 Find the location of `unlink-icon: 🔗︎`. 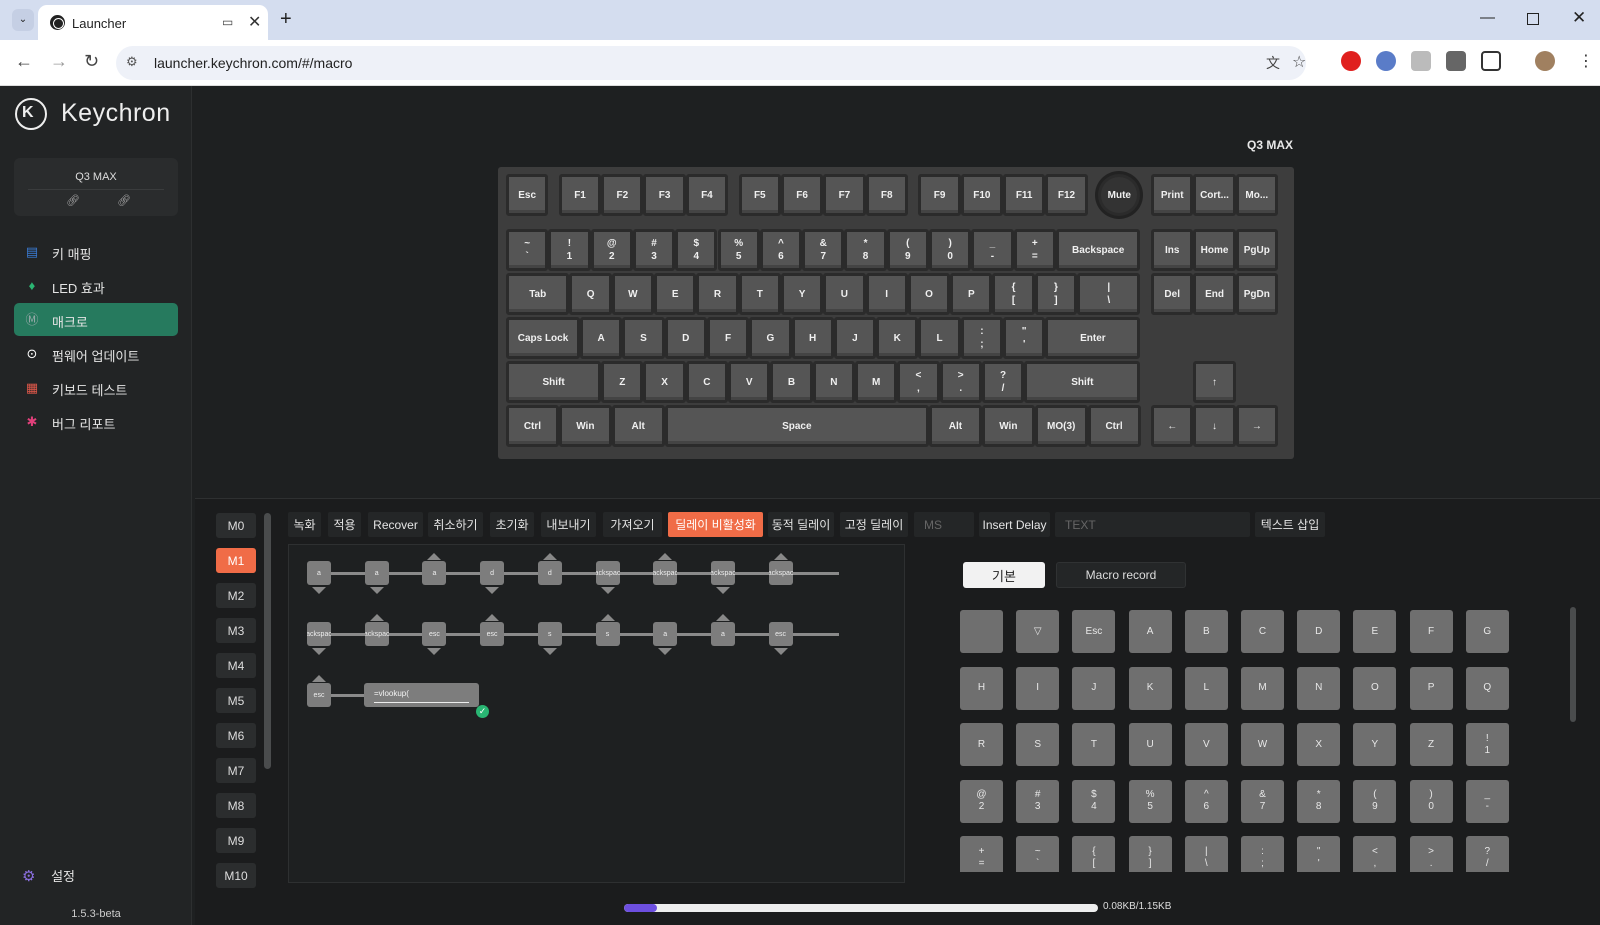

unlink-icon: 🔗︎ is located at coordinates (124, 200).